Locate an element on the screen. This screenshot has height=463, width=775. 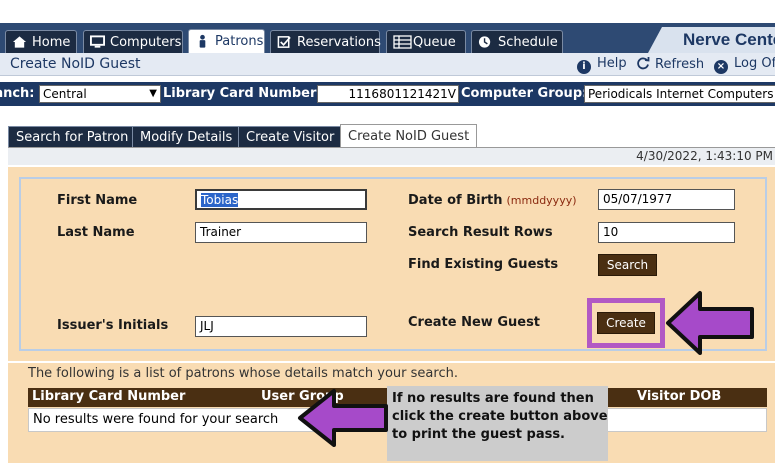
last-name-label: Last Name is located at coordinates (96, 232).